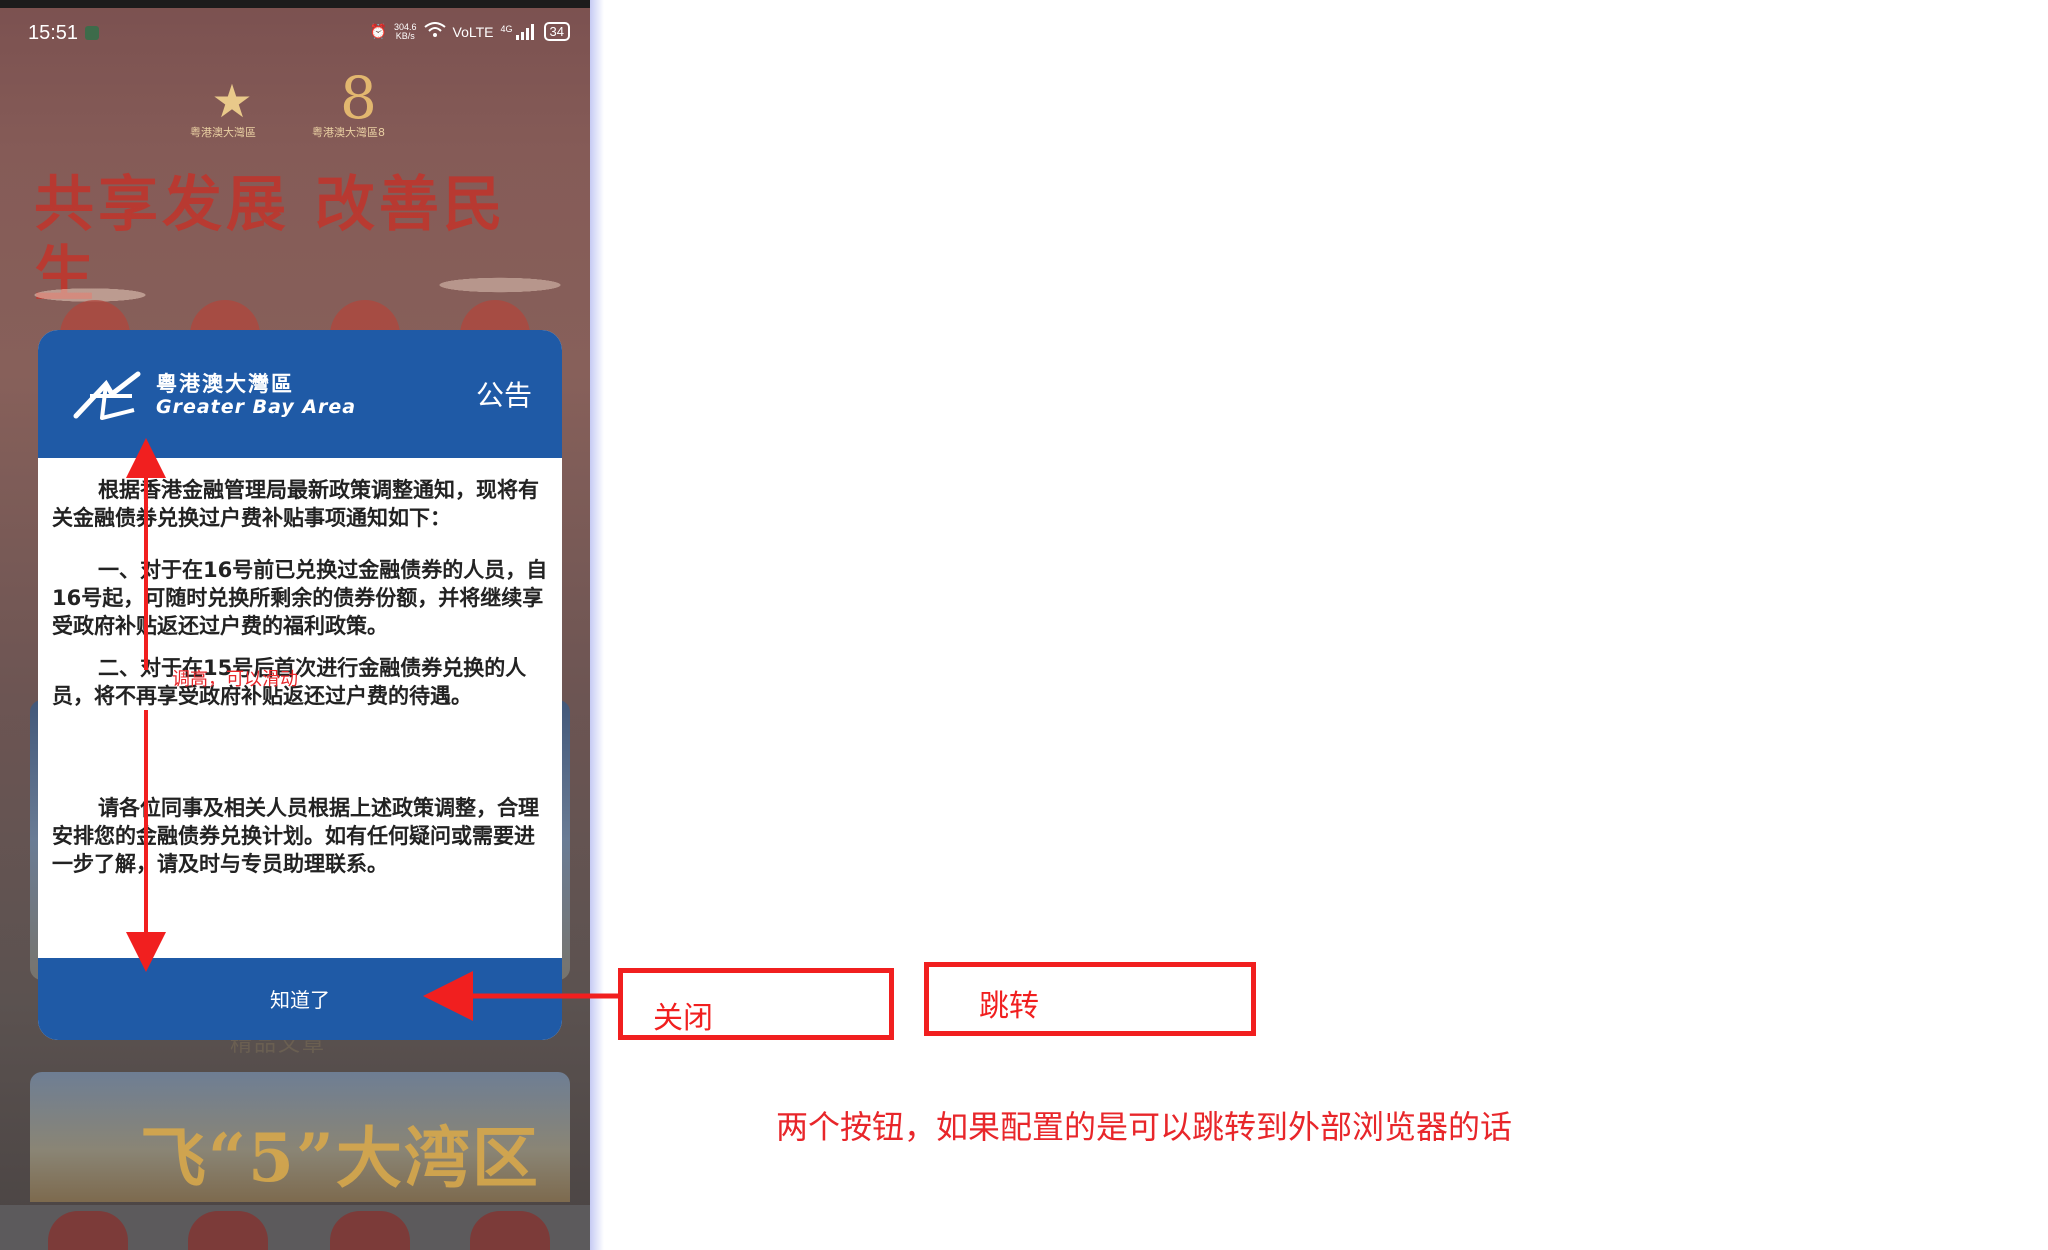 This screenshot has height=1250, width=2048. I want to click on volte-label: VoLTE, so click(473, 31).